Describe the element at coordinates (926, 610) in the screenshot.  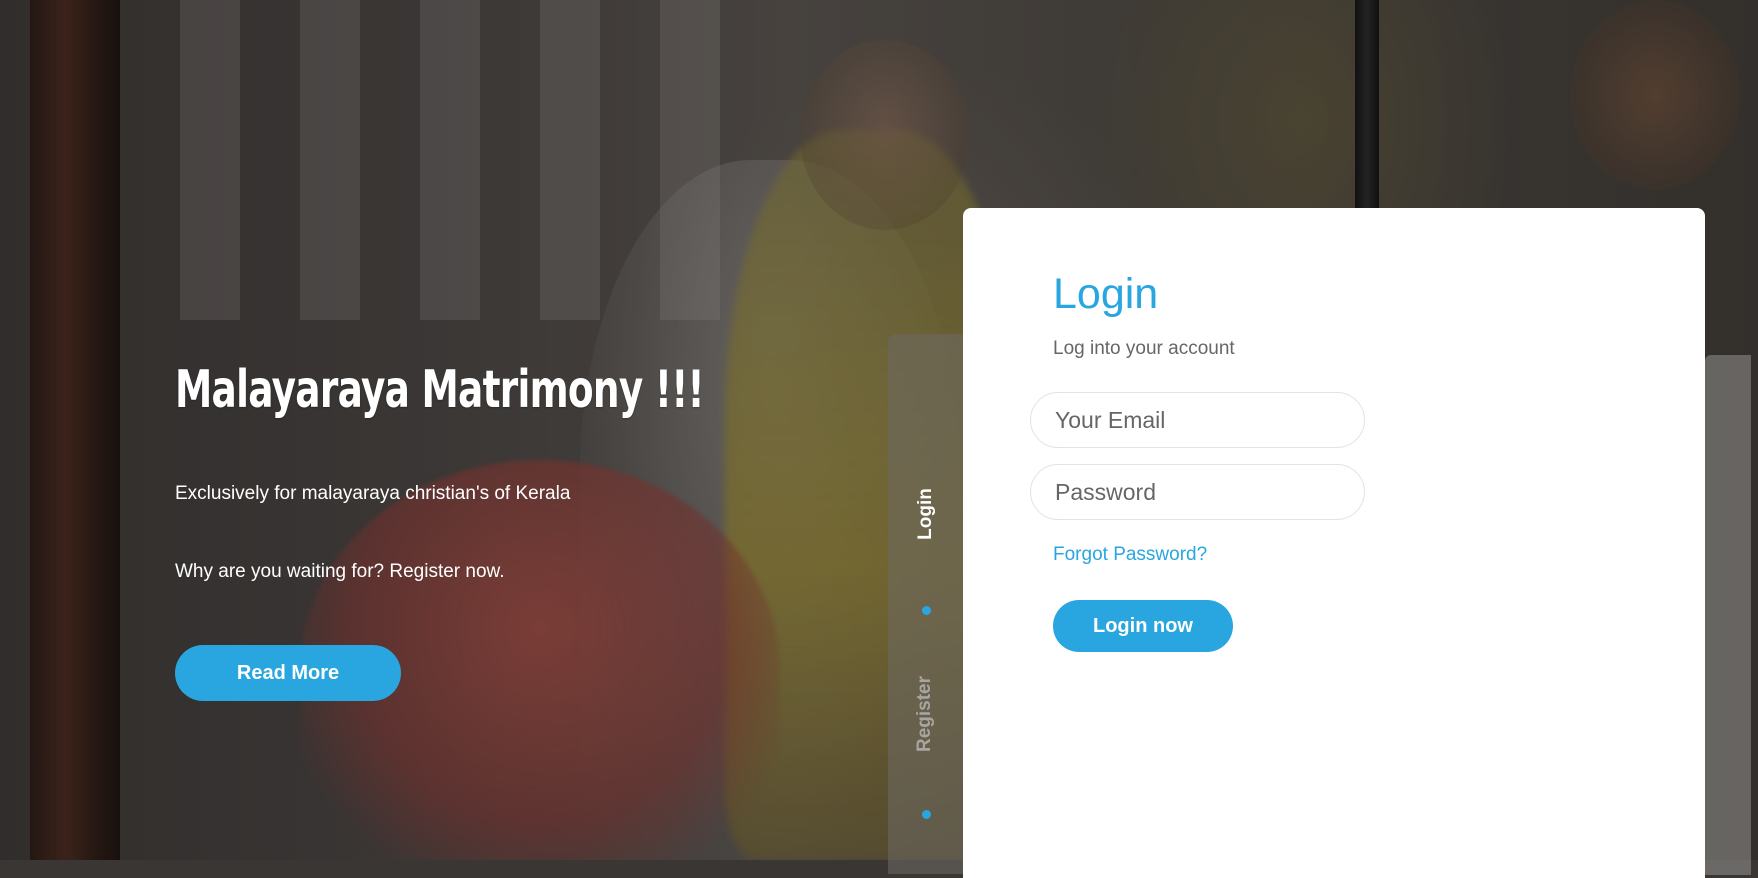
I see `tab-login-indicator-dot` at that location.